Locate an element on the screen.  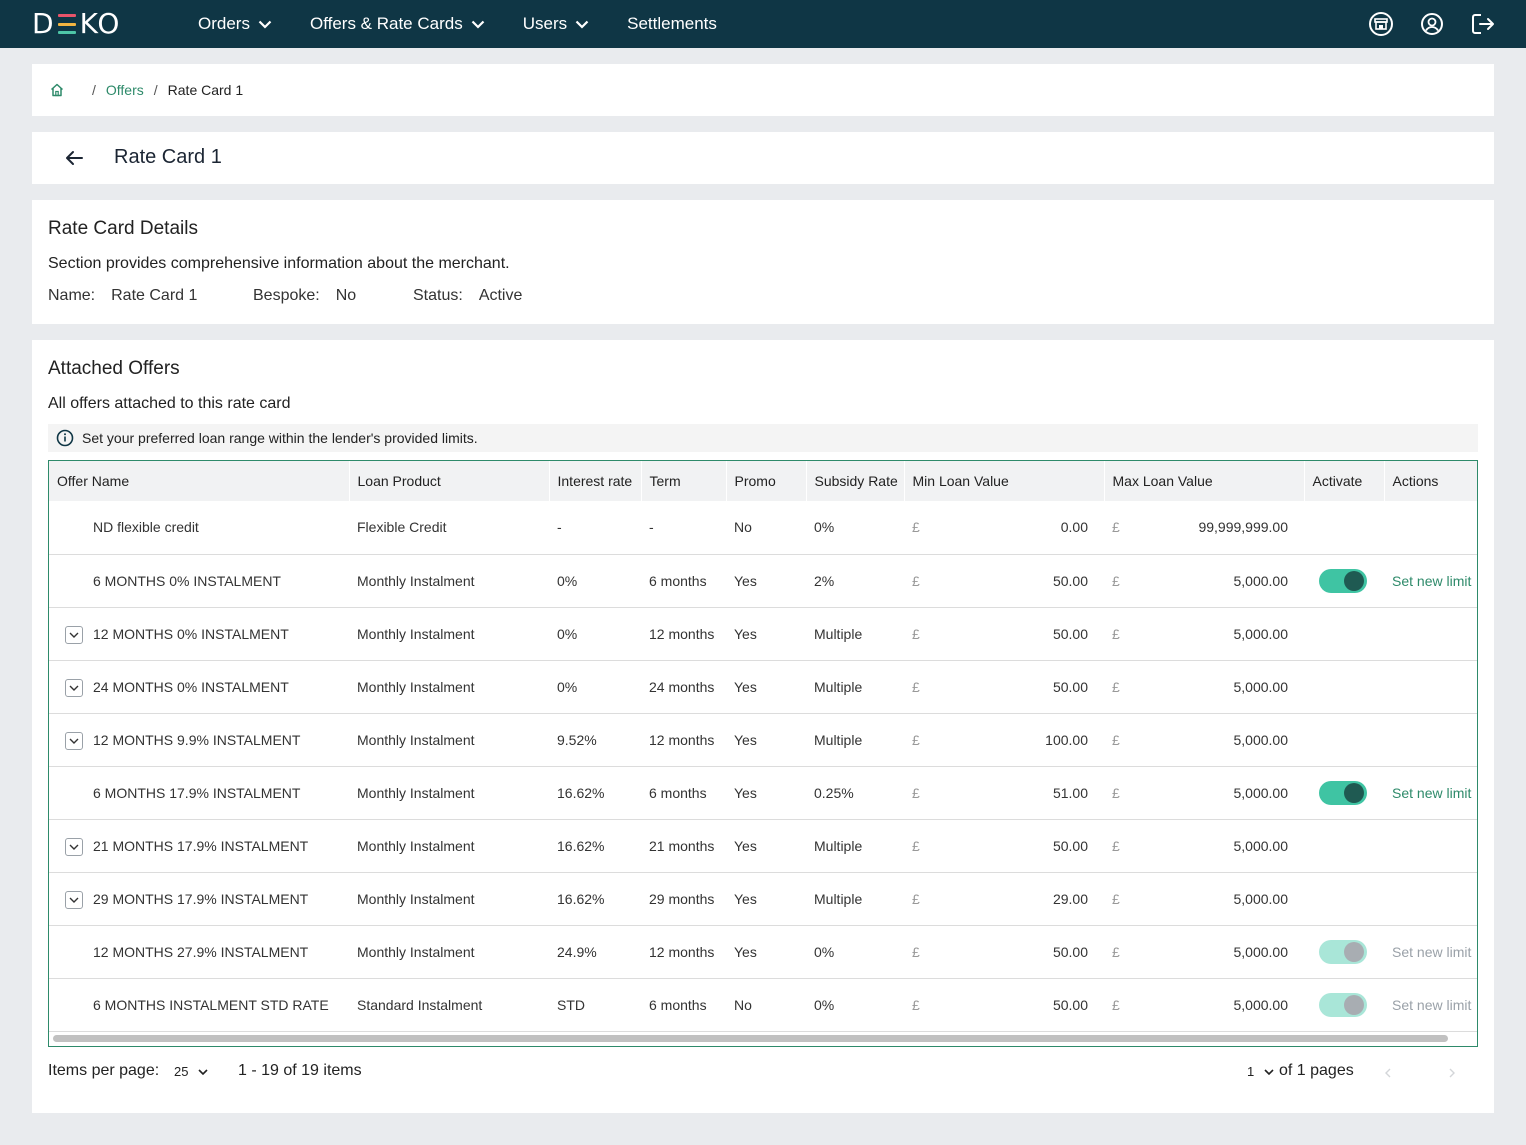
offer-name-cell: 6 MONTHS 17.9% INSTALMENT is located at coordinates (199, 793).